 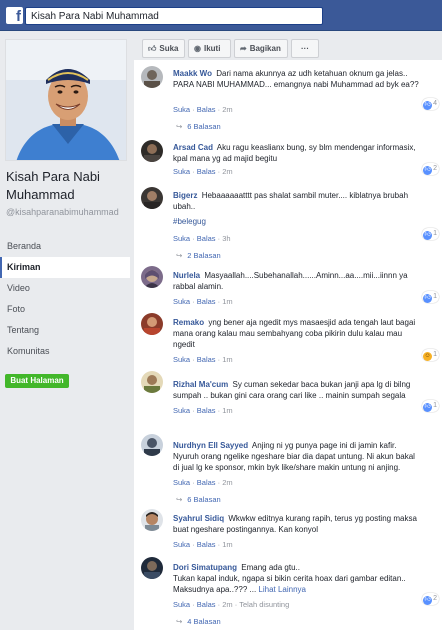 What do you see at coordinates (65, 267) in the screenshot?
I see `nav-item-kiriman: Kiriman` at bounding box center [65, 267].